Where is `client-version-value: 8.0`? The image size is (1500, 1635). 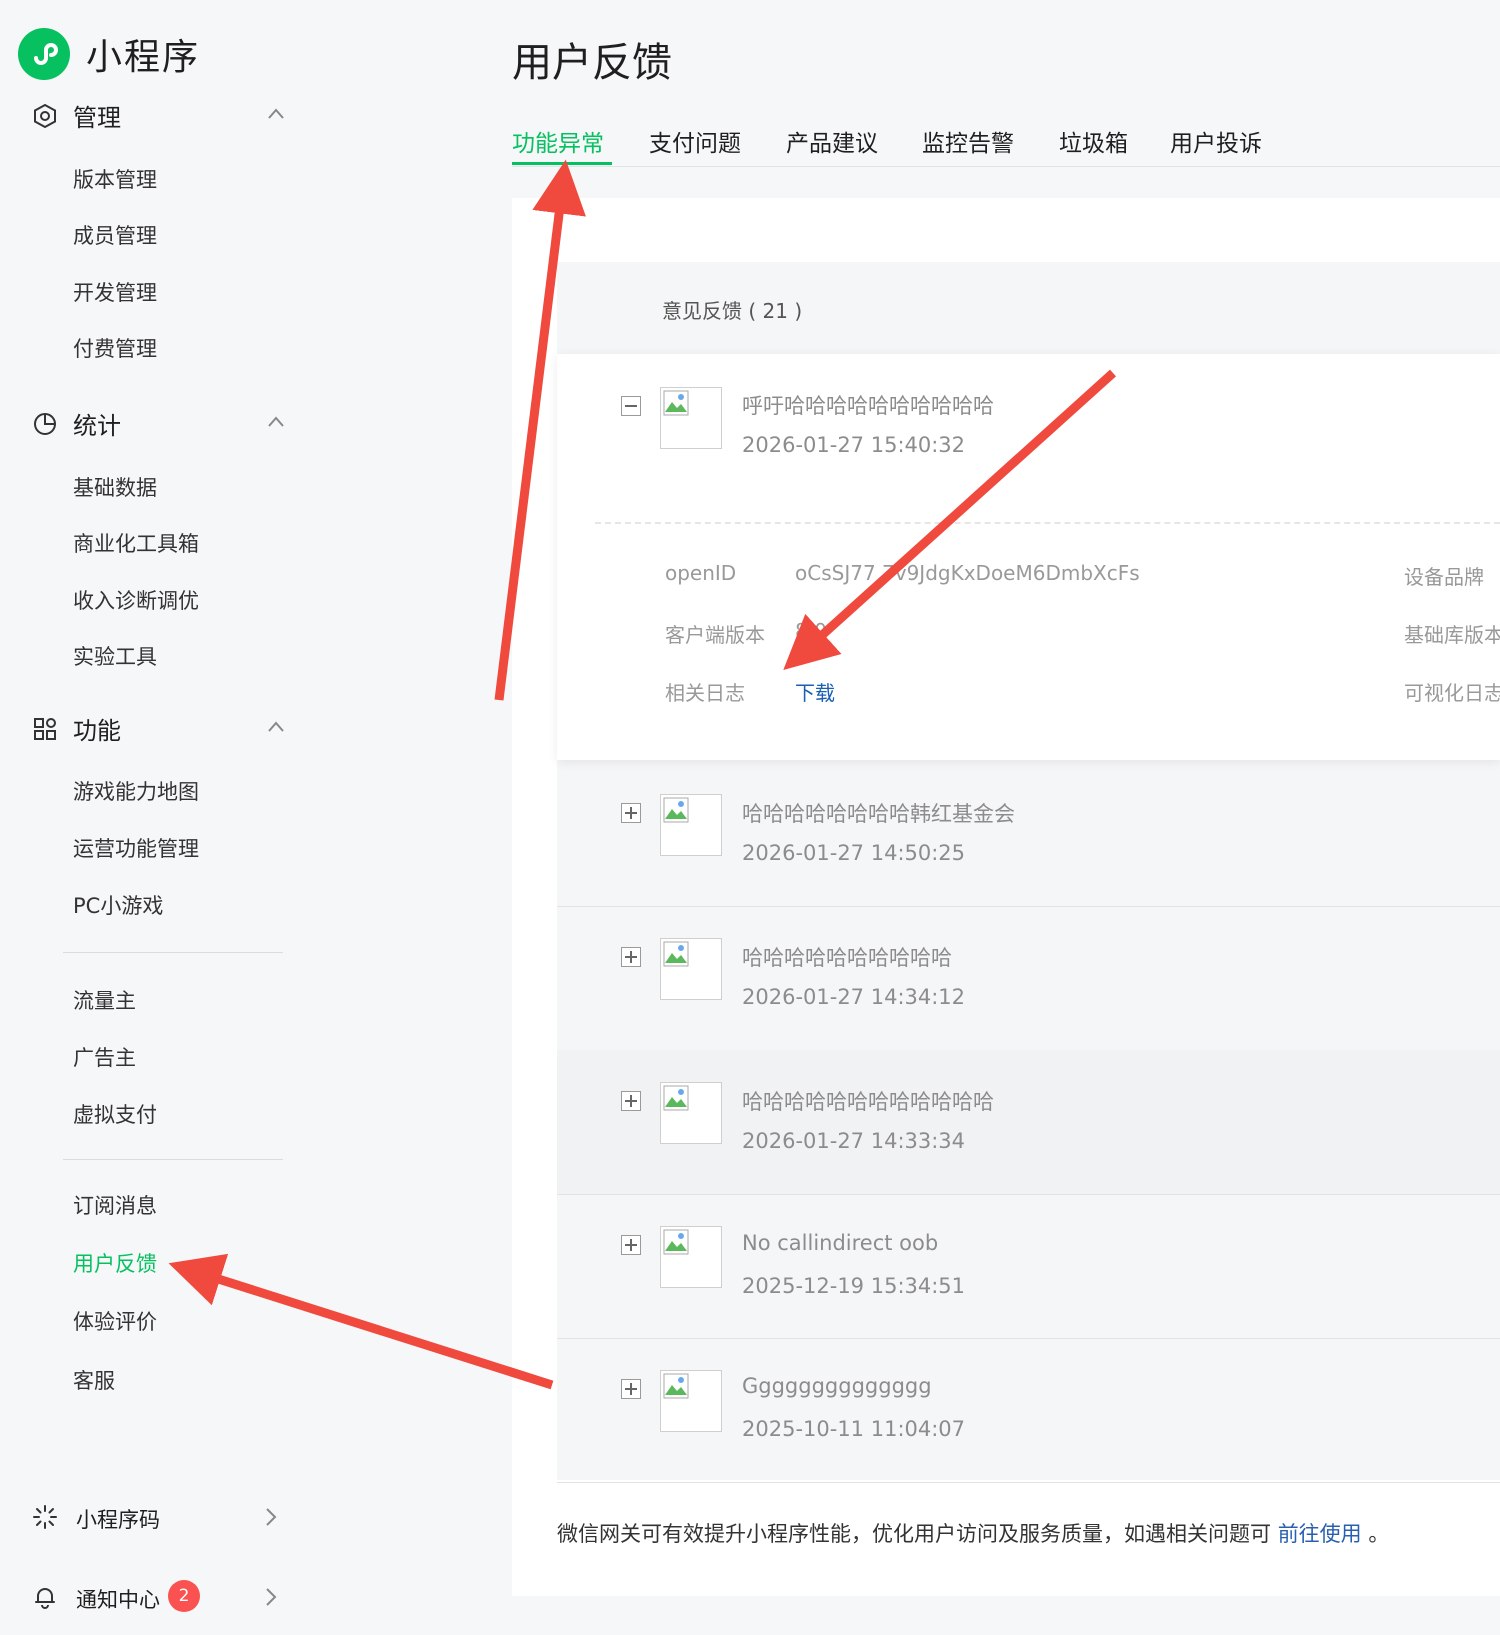
client-version-value: 8.0 is located at coordinates (811, 631).